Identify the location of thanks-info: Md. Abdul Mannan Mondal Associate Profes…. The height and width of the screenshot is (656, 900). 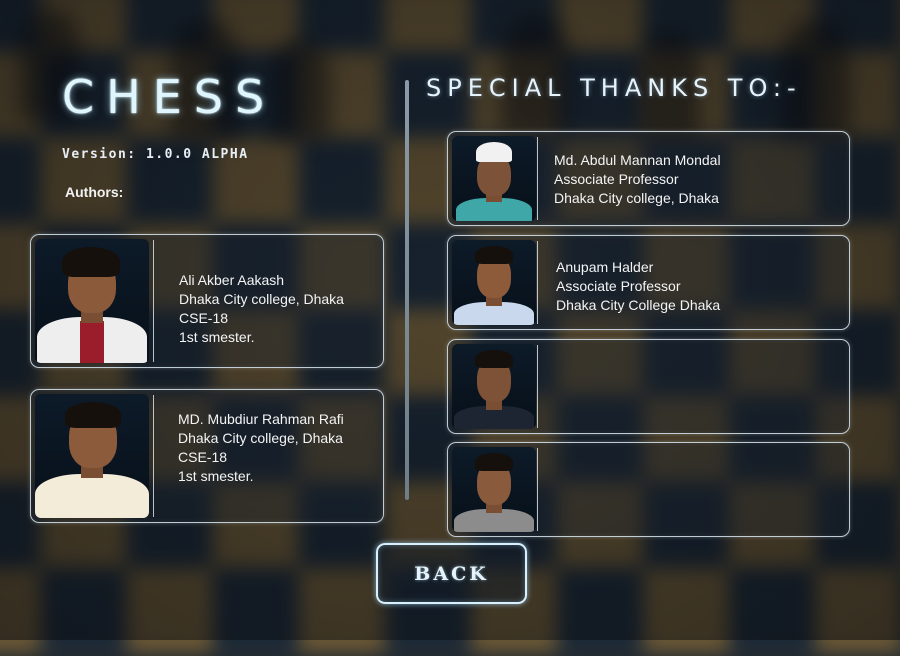
(637, 179).